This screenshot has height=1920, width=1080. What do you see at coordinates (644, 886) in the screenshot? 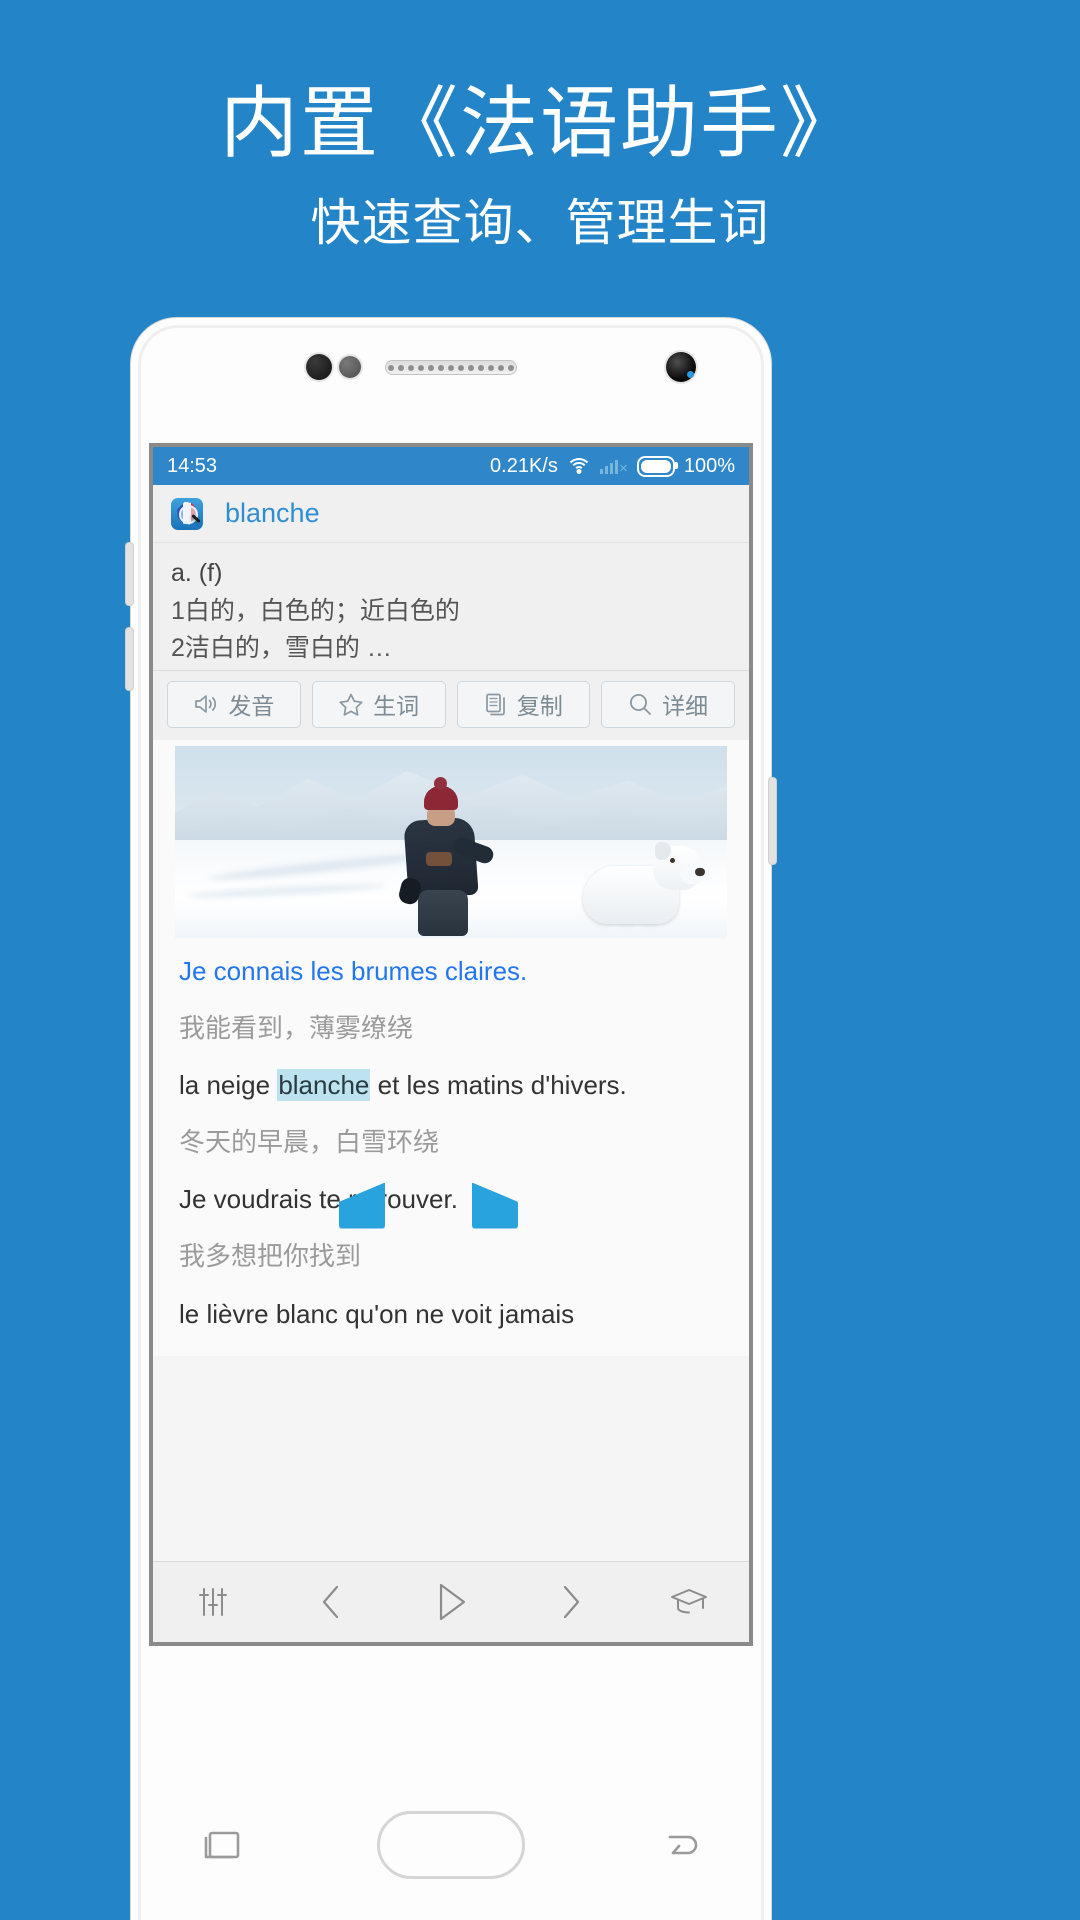
I see `white-dog-figure` at bounding box center [644, 886].